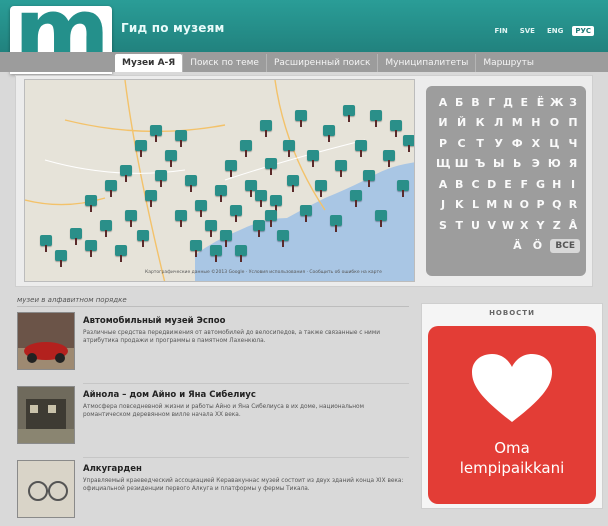 The width and height of the screenshot is (608, 526). I want to click on alphabet-letter: Г, so click(492, 102).